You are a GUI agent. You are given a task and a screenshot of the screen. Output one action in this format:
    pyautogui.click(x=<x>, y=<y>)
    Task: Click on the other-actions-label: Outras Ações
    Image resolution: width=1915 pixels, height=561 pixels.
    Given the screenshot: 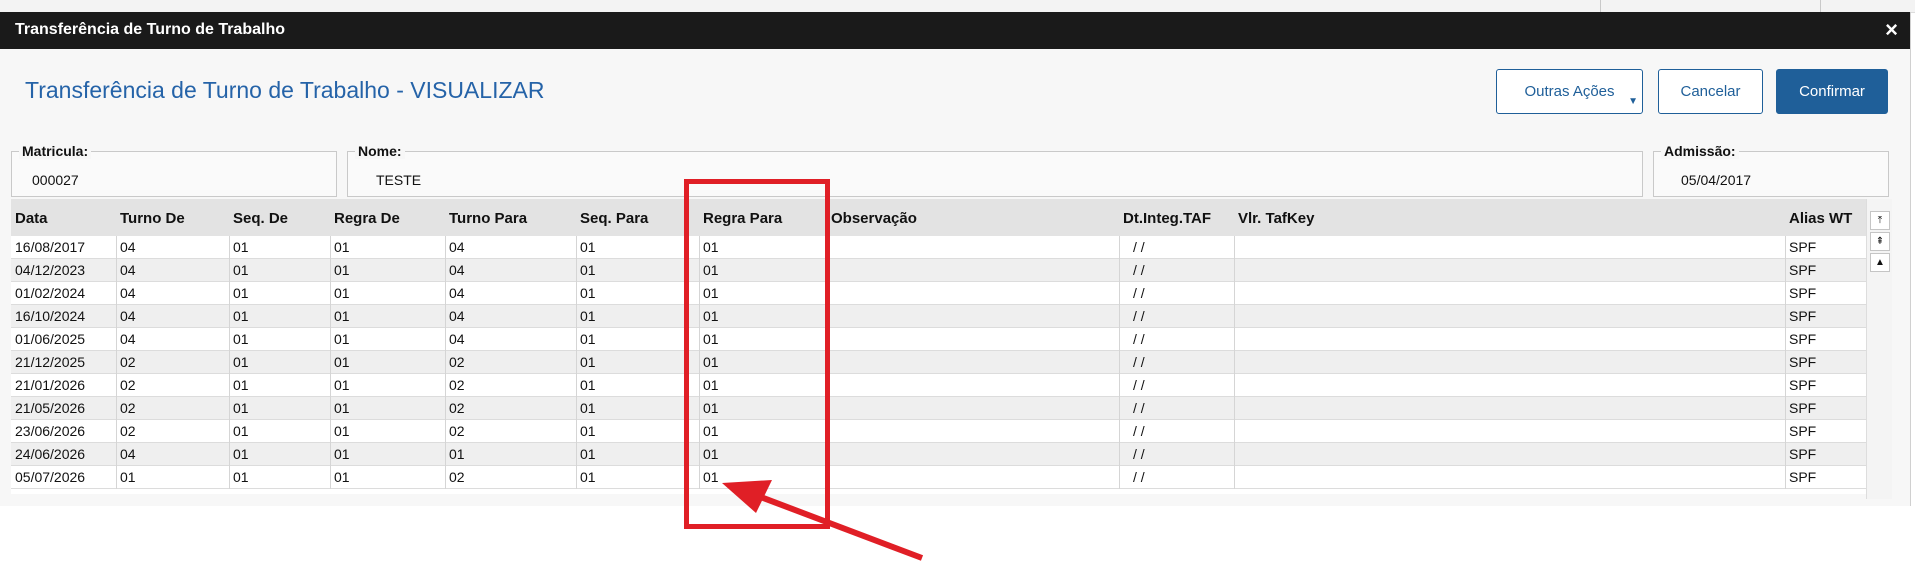 What is the action you would take?
    pyautogui.click(x=1569, y=91)
    